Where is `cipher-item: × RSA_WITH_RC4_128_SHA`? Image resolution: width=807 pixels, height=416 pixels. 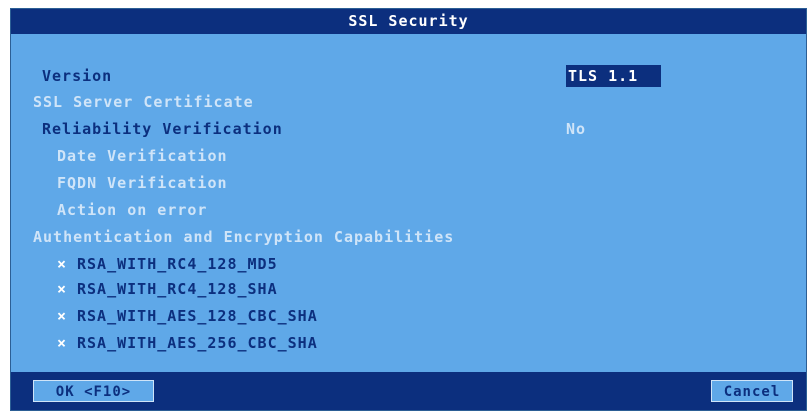
cipher-item: × RSA_WITH_RC4_128_SHA is located at coordinates (167, 289).